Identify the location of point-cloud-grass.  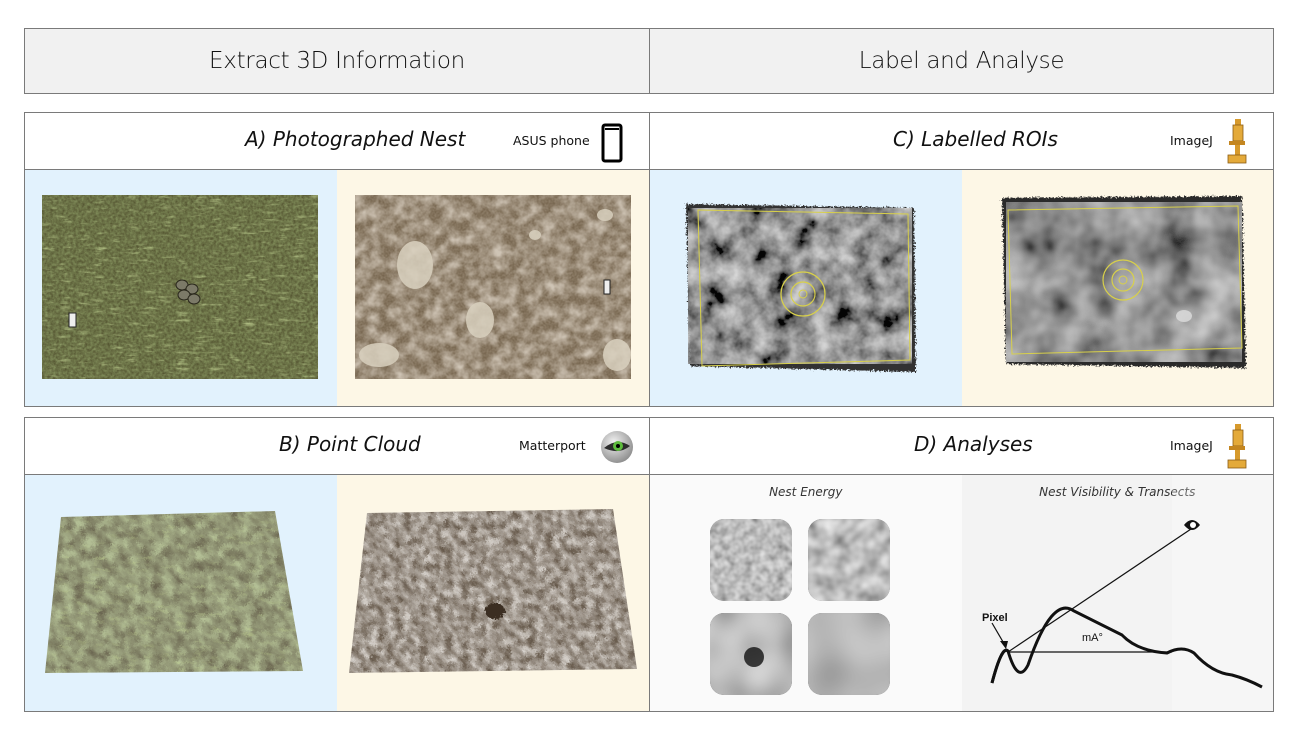
(174, 592).